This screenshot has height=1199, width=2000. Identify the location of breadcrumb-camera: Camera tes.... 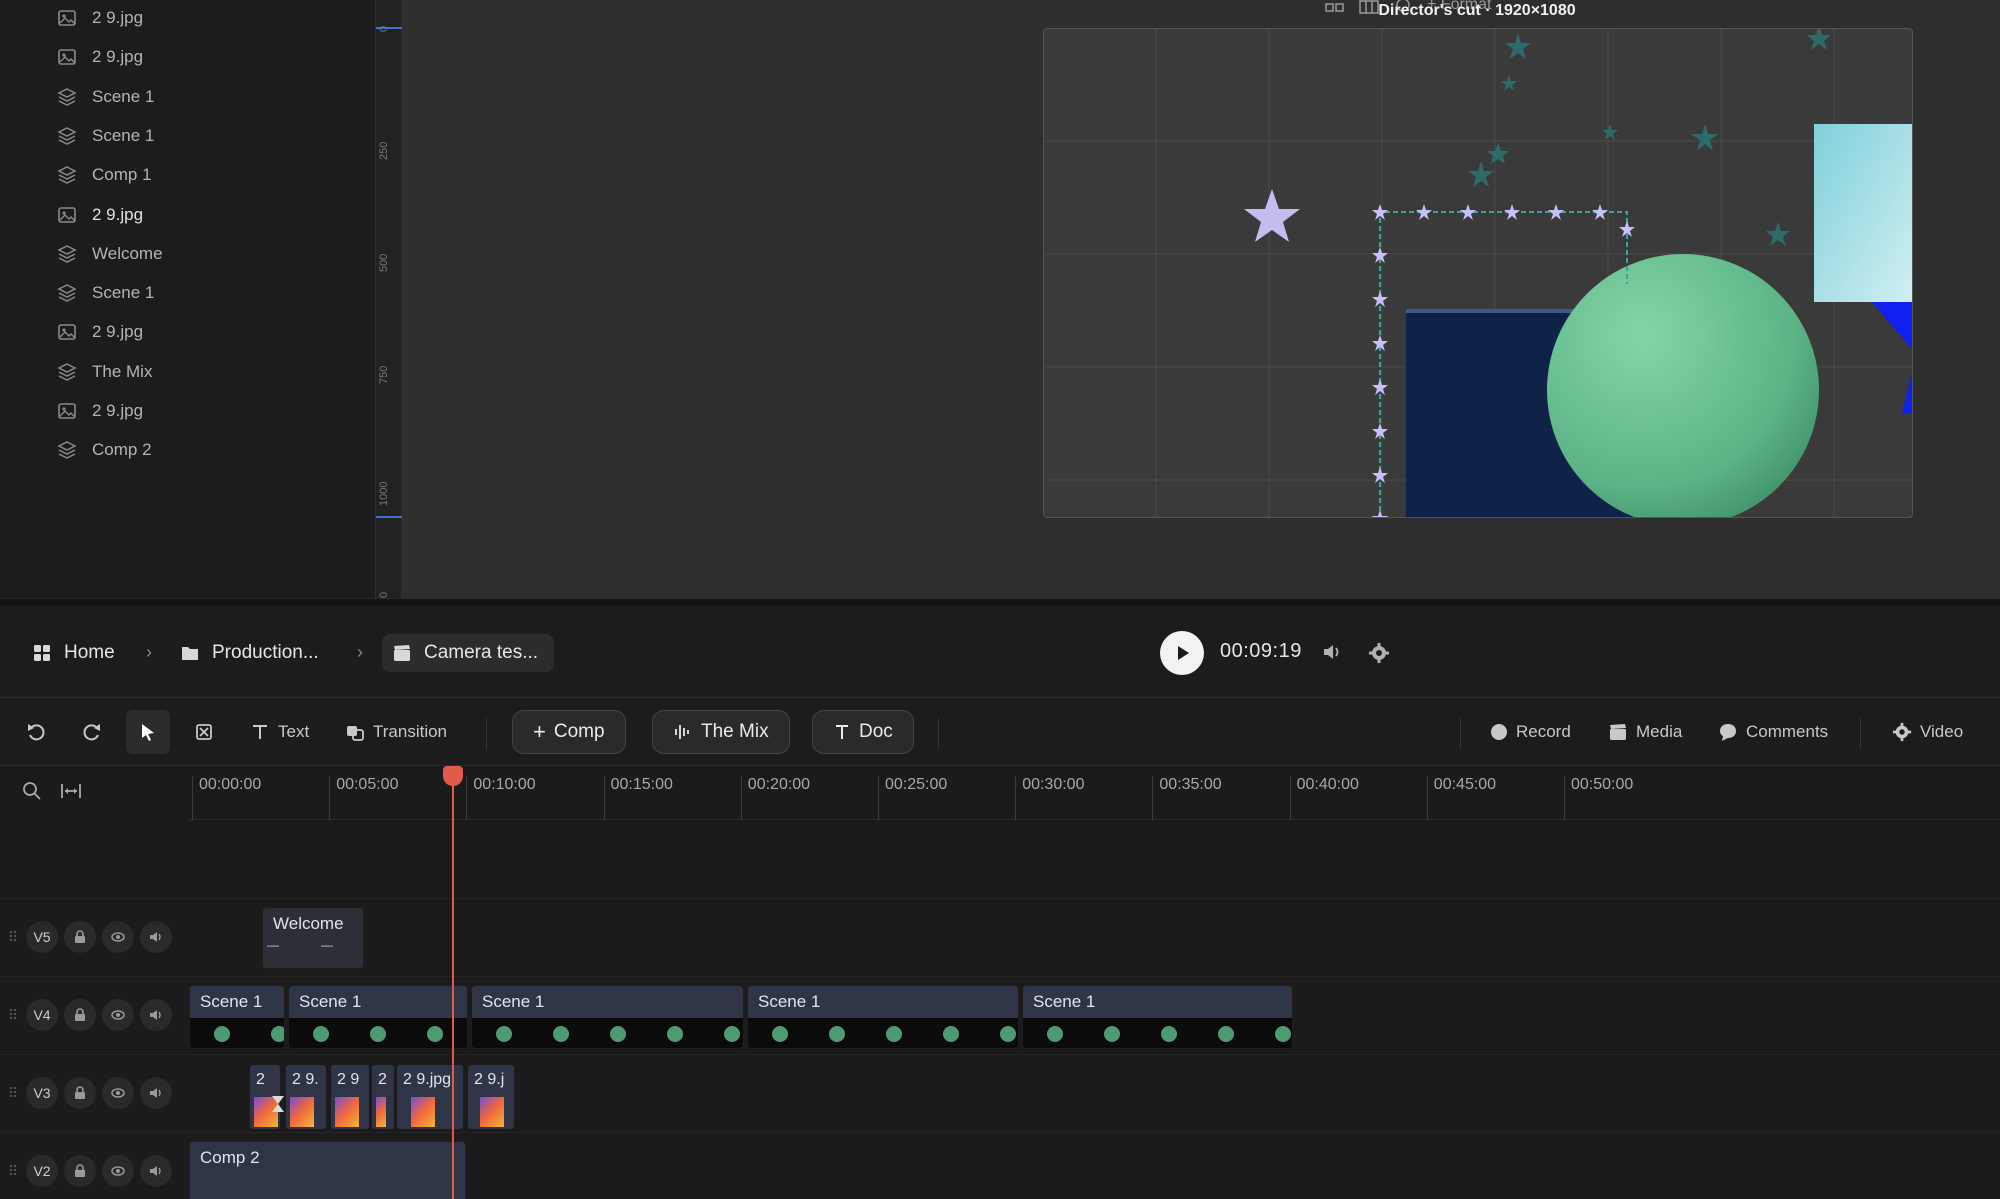
(468, 653).